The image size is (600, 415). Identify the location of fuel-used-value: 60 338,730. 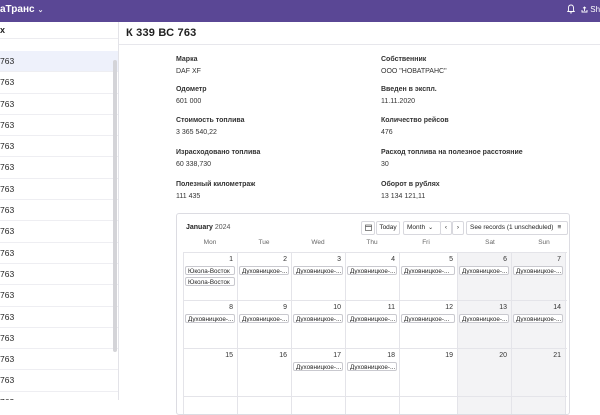
(193, 164).